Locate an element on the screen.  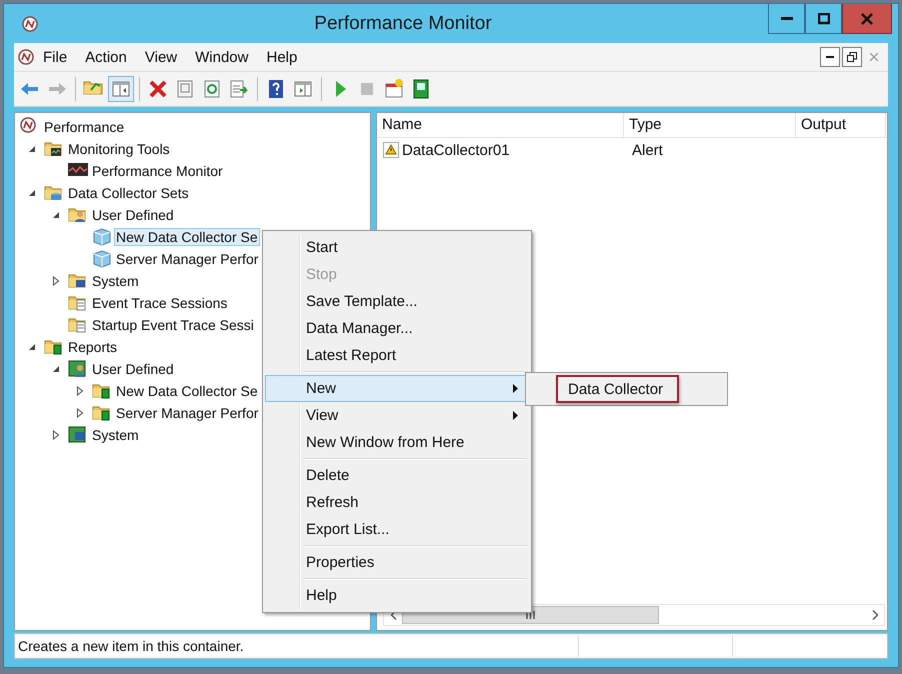
tree-item: Data Collector Sets is located at coordinates (128, 193).